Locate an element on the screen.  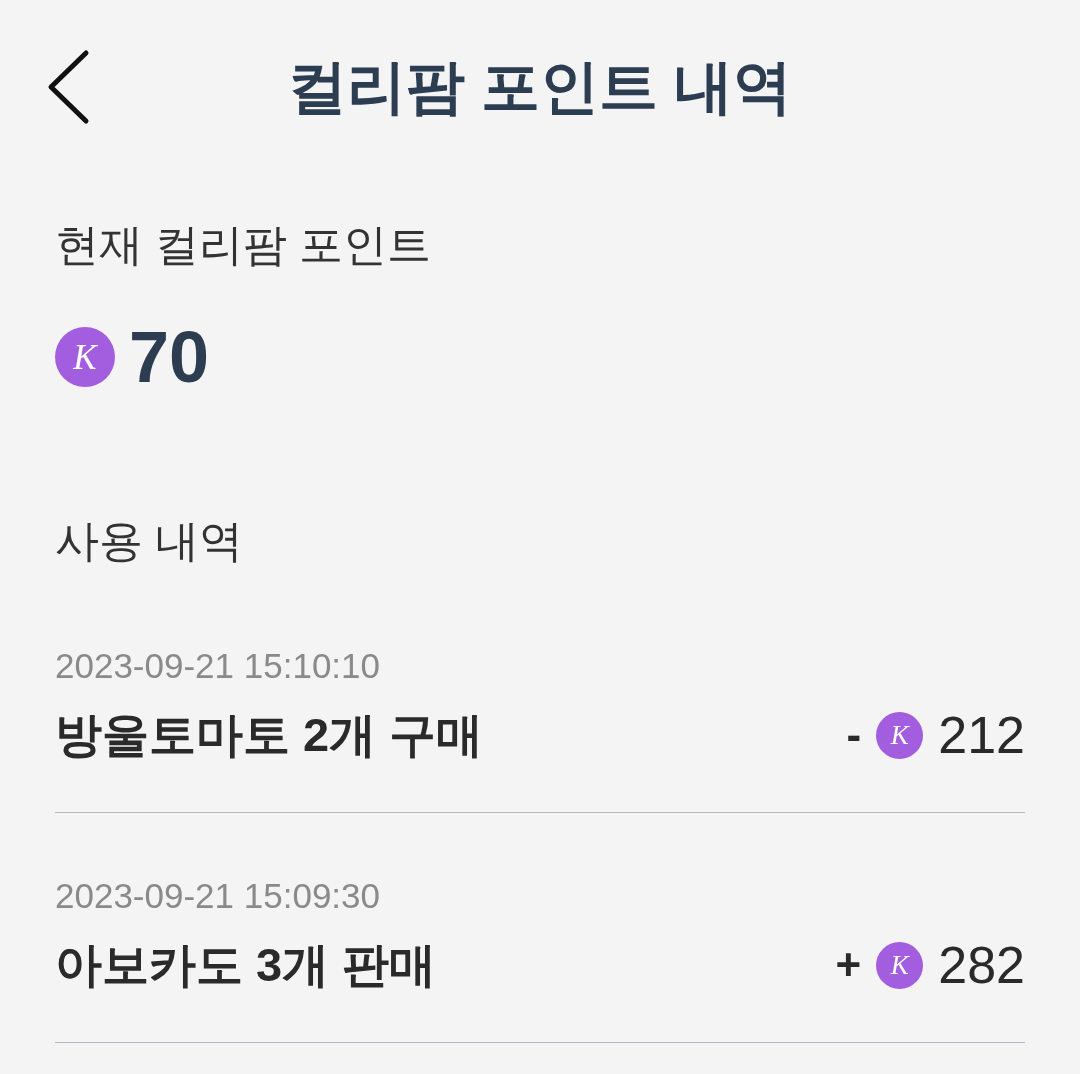
entry-title: 방울토마토 2개 구매 is located at coordinates (269, 735).